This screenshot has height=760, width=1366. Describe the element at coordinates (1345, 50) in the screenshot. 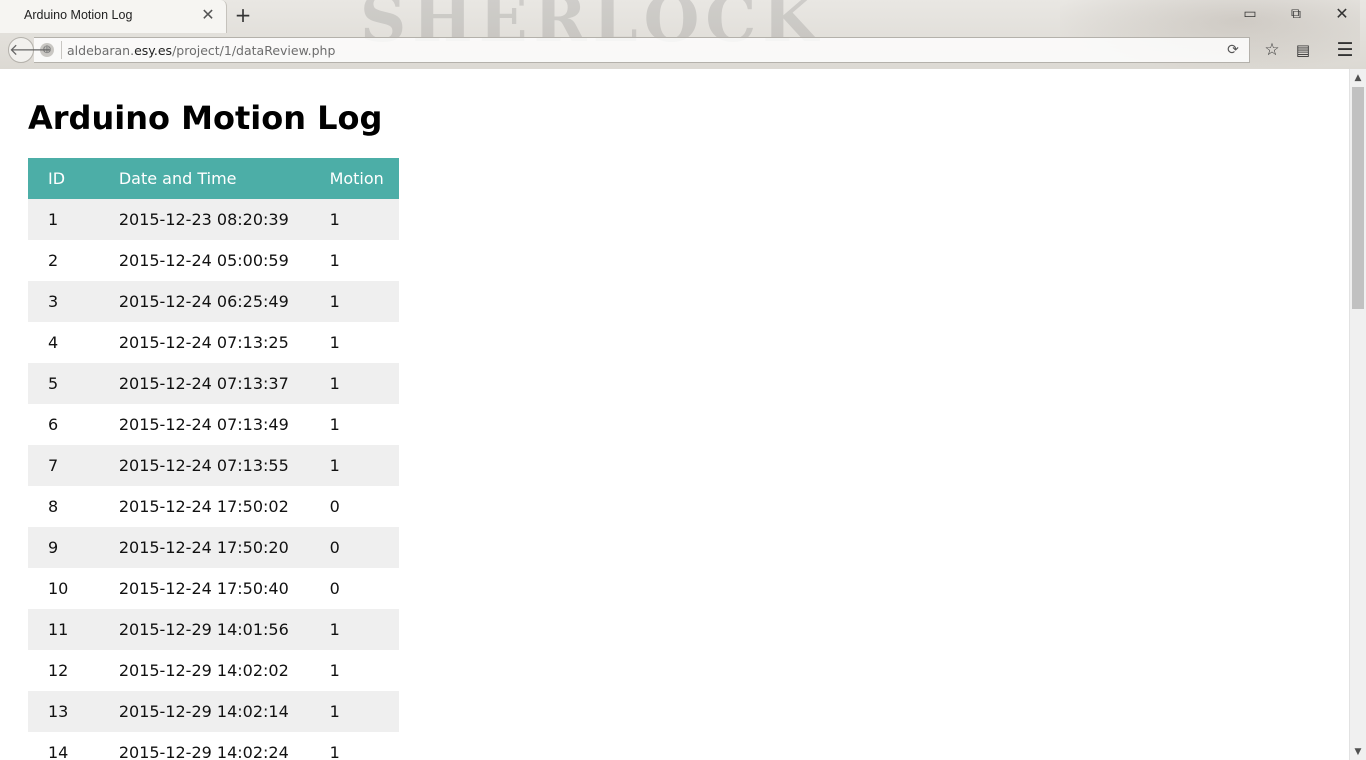

I see `hamburger-menu-icon: ☰` at that location.